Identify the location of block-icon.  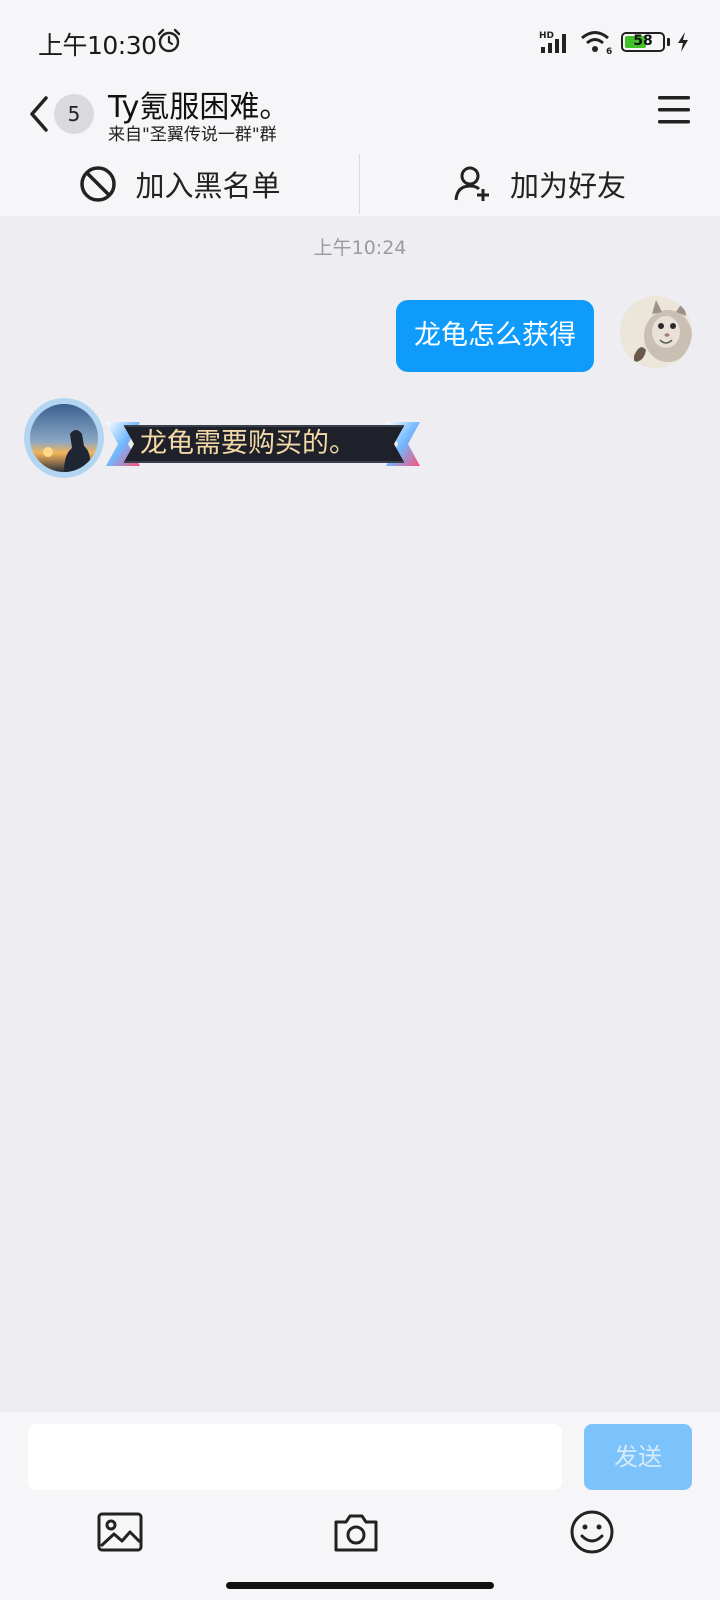
(98, 184).